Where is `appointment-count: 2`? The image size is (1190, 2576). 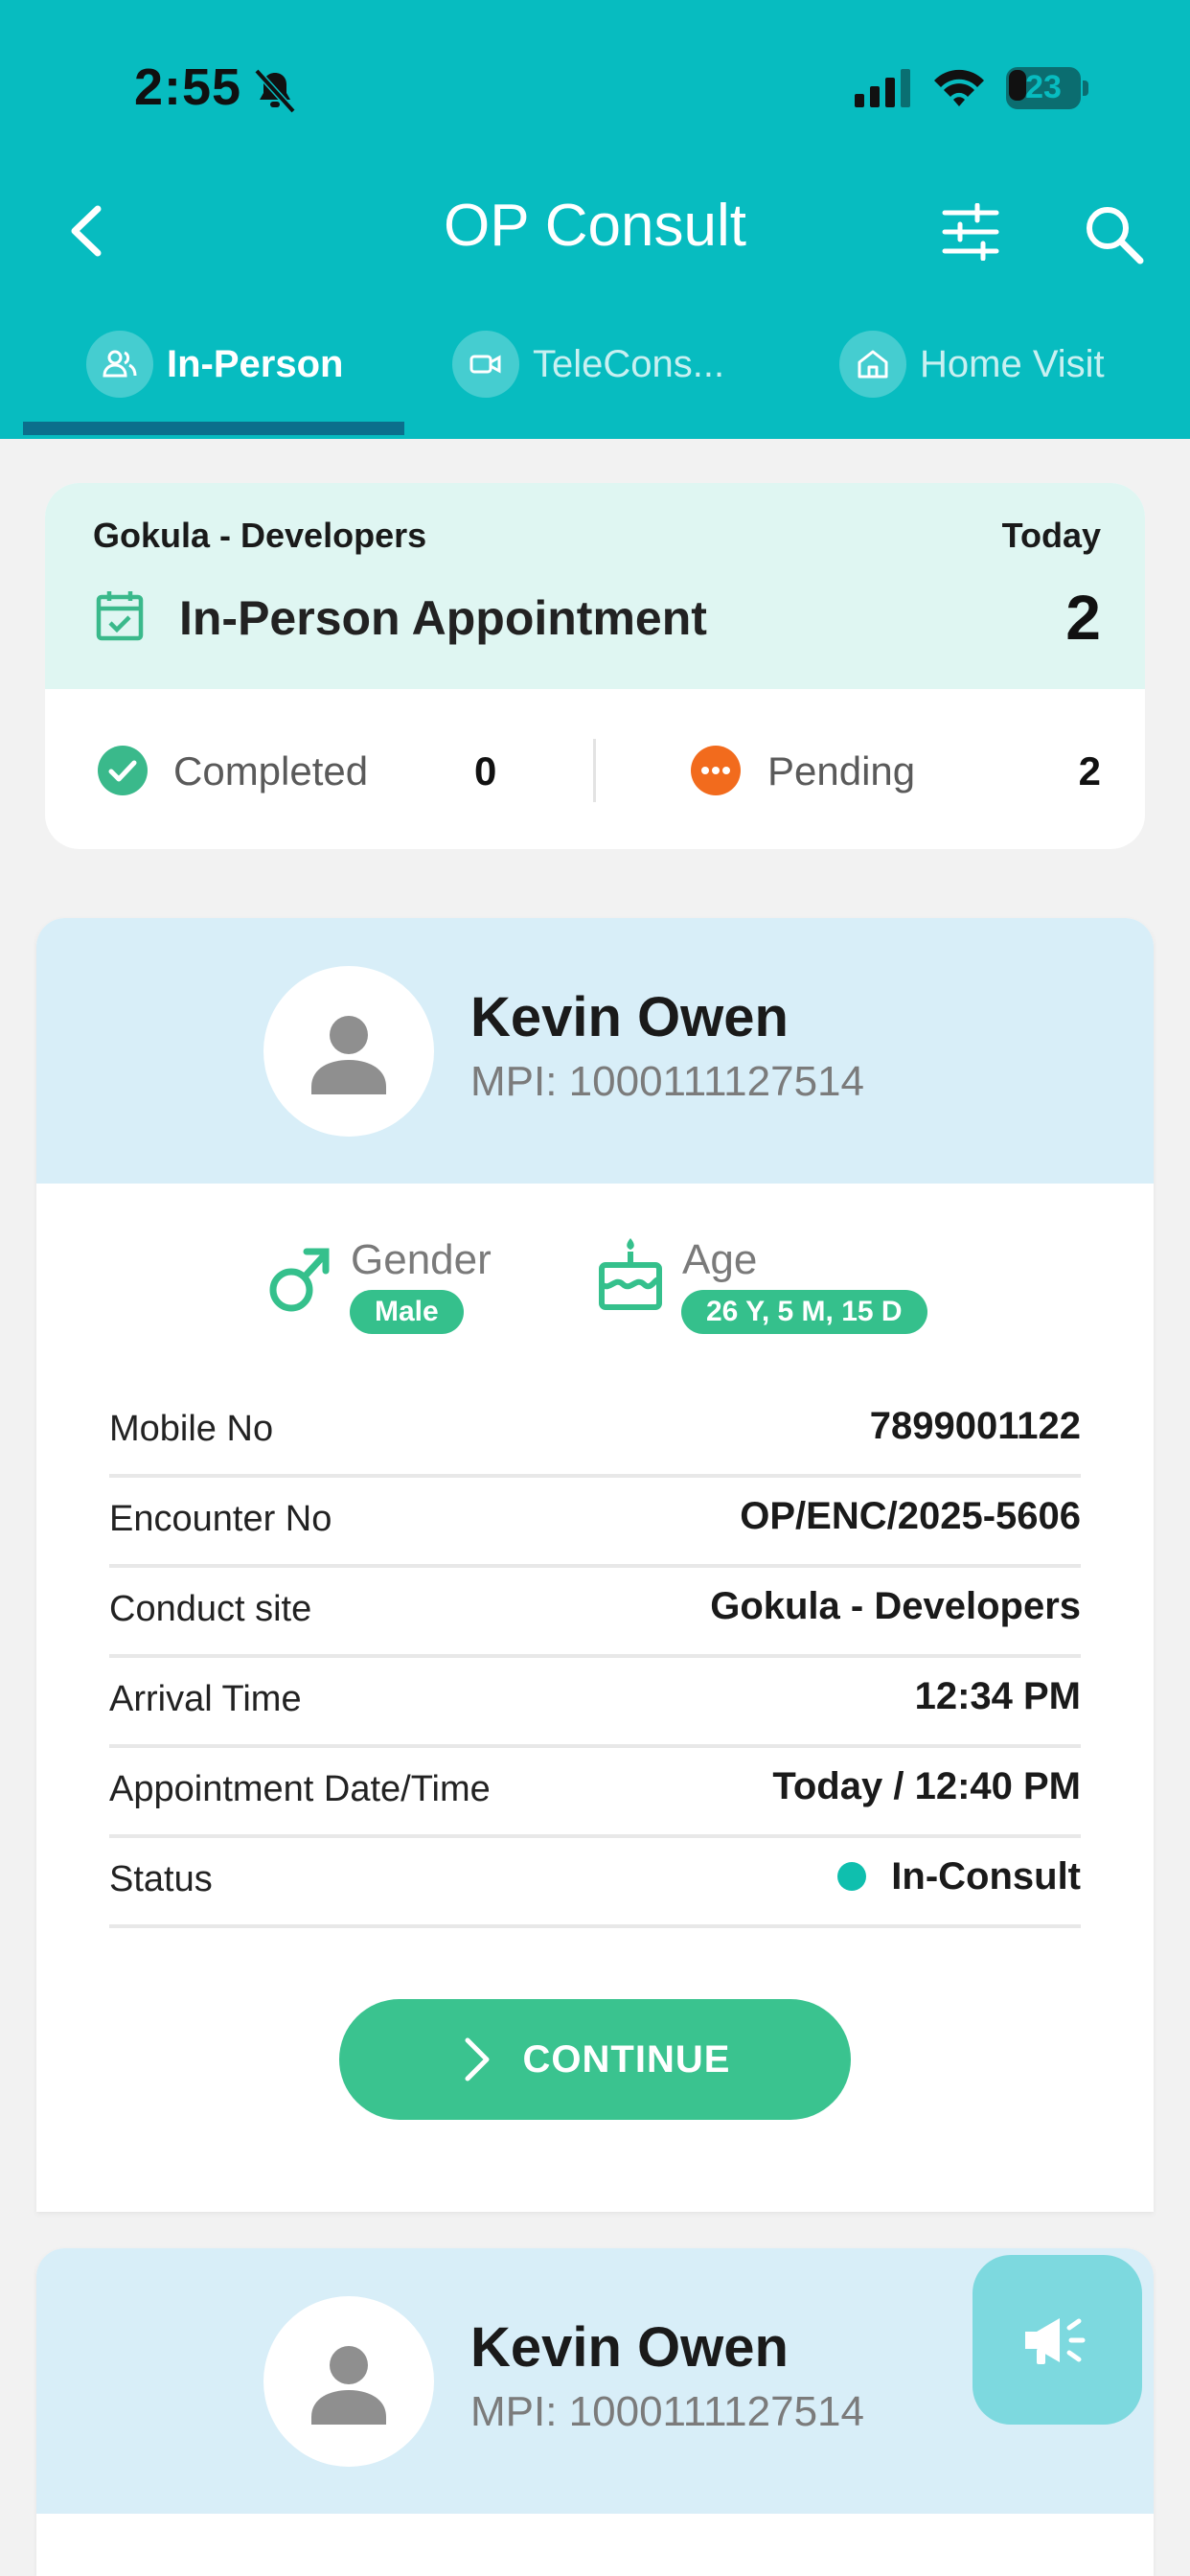 appointment-count: 2 is located at coordinates (1083, 617).